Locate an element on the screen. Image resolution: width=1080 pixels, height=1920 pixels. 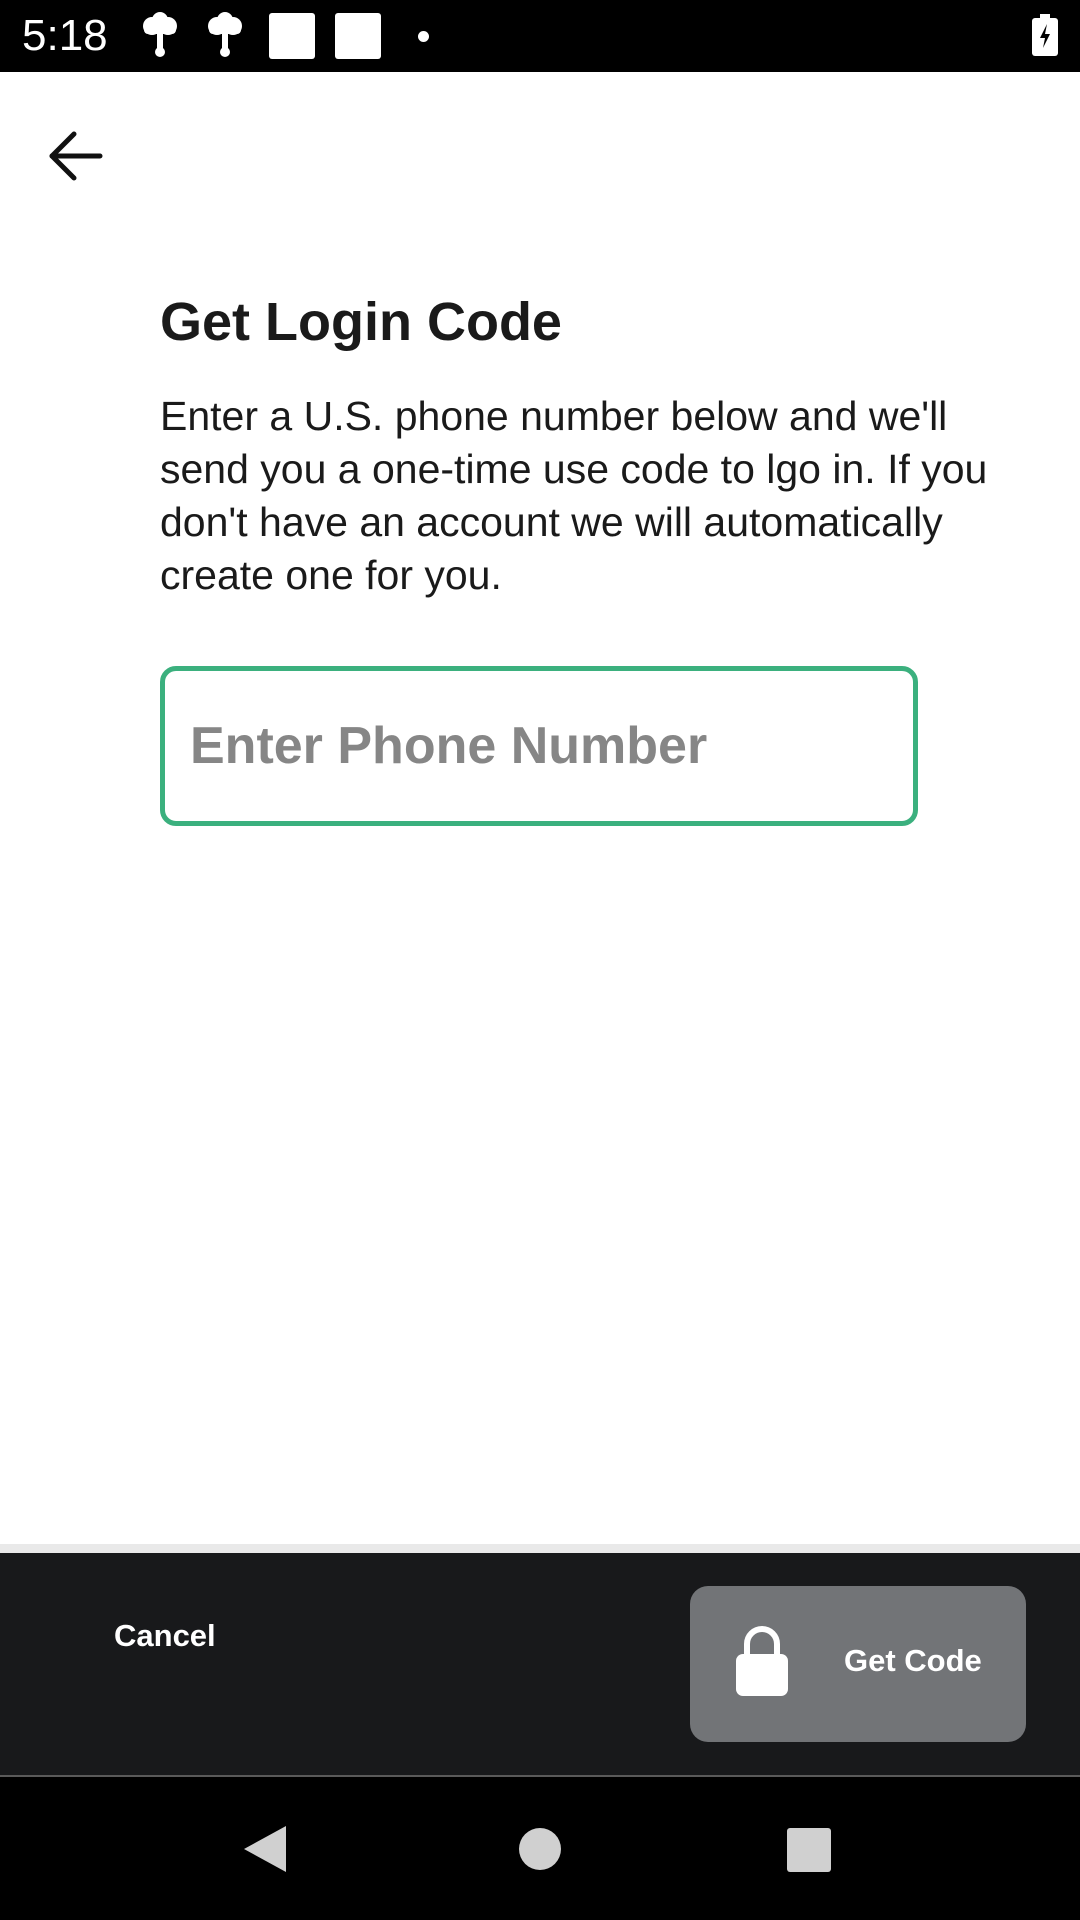
status-bar: 5:18 is located at coordinates (540, 36).